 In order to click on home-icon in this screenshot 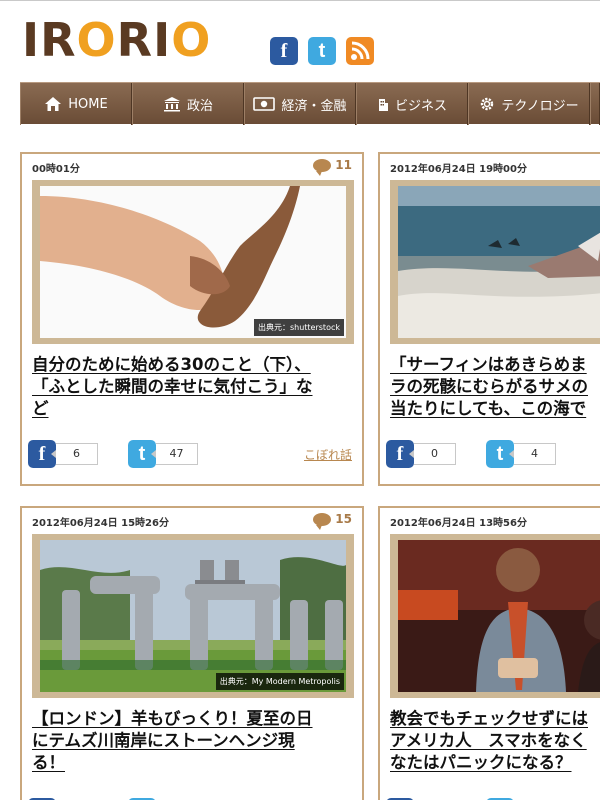, I will do `click(53, 104)`.